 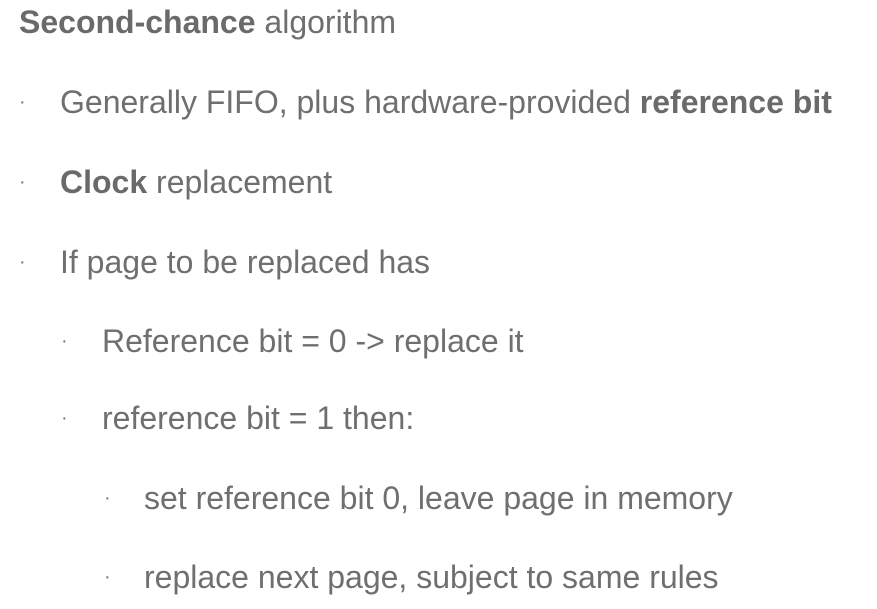 I want to click on bullet-1-bold: reference bit, so click(x=735, y=102).